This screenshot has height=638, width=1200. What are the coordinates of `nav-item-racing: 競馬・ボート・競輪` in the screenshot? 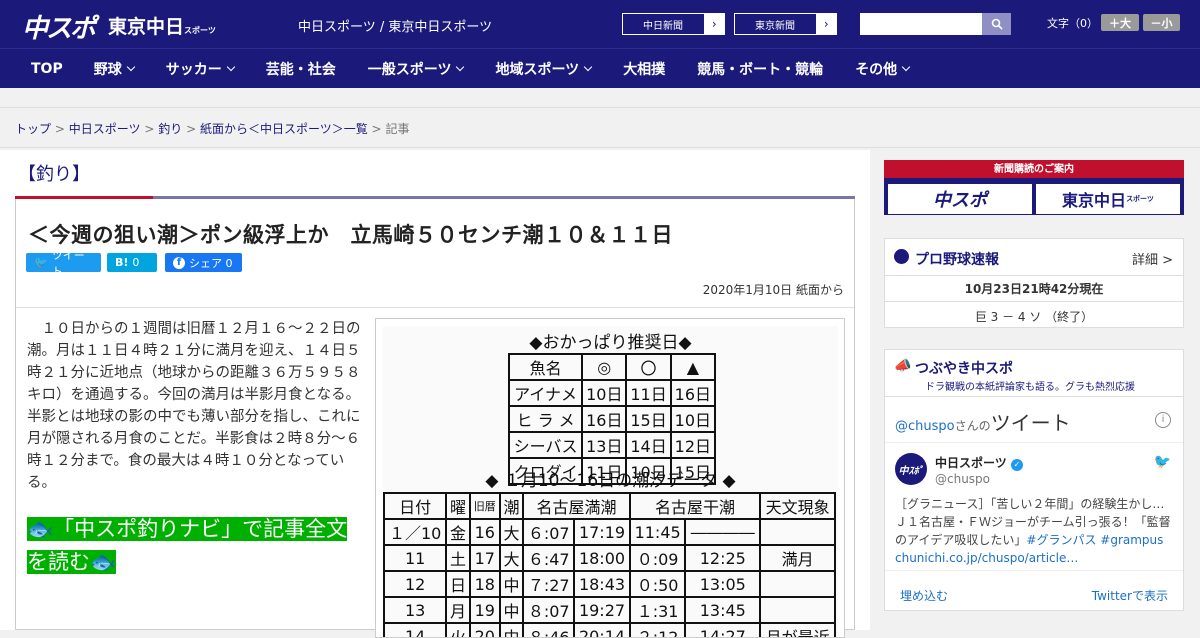 It's located at (760, 69).